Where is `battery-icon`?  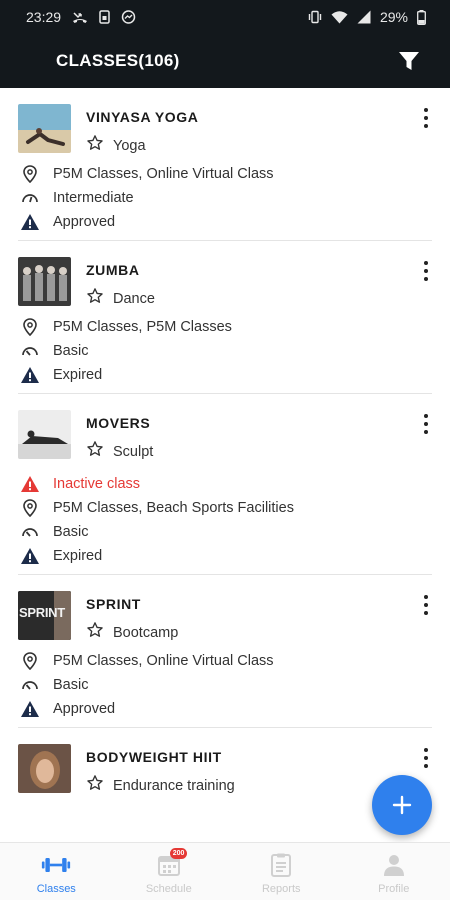 battery-icon is located at coordinates (421, 17).